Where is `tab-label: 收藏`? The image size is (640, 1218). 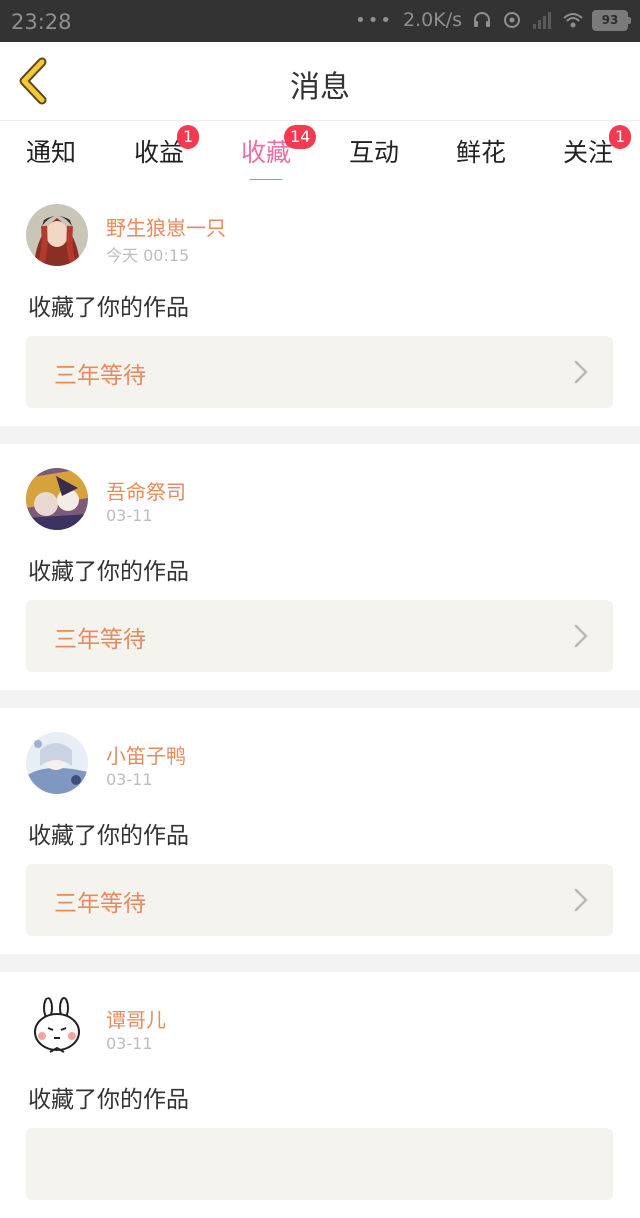 tab-label: 收藏 is located at coordinates (266, 152).